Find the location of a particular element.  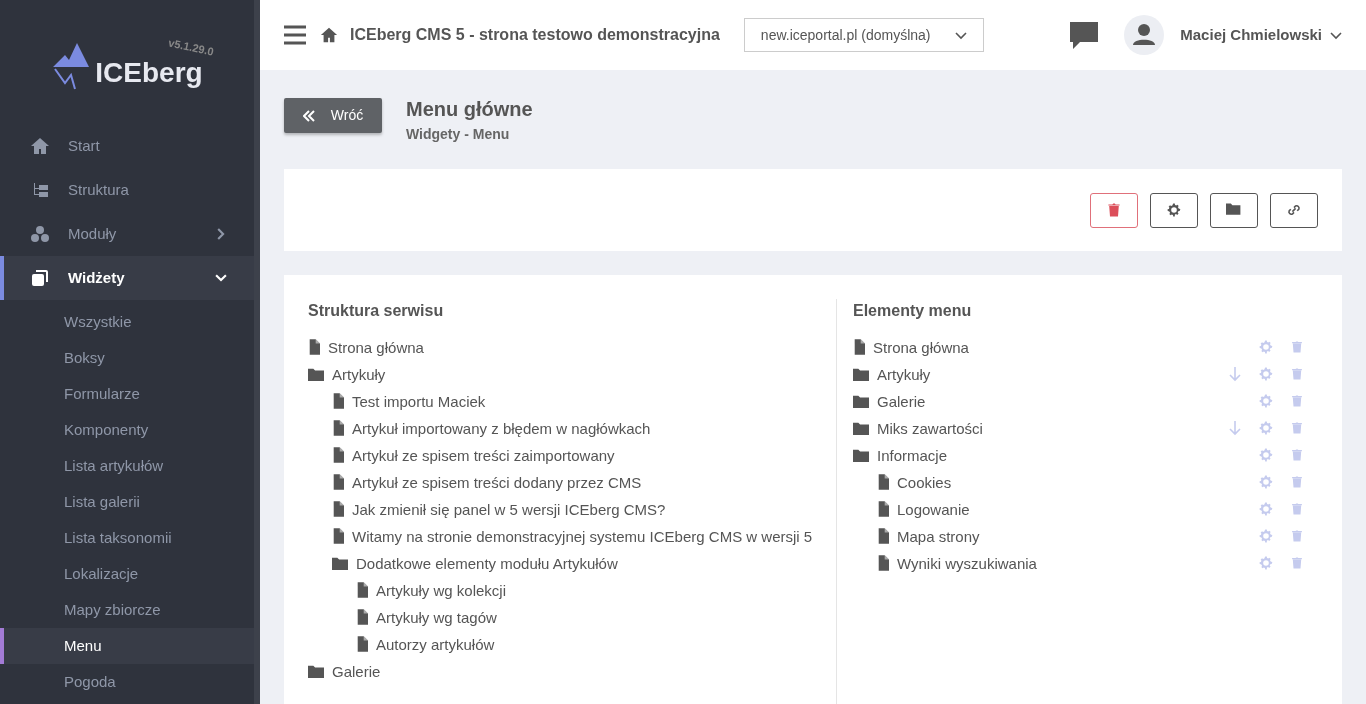

tree-item: Jak zmienił się panel w 5 wersji ICEberg CMS? is located at coordinates (586, 510).